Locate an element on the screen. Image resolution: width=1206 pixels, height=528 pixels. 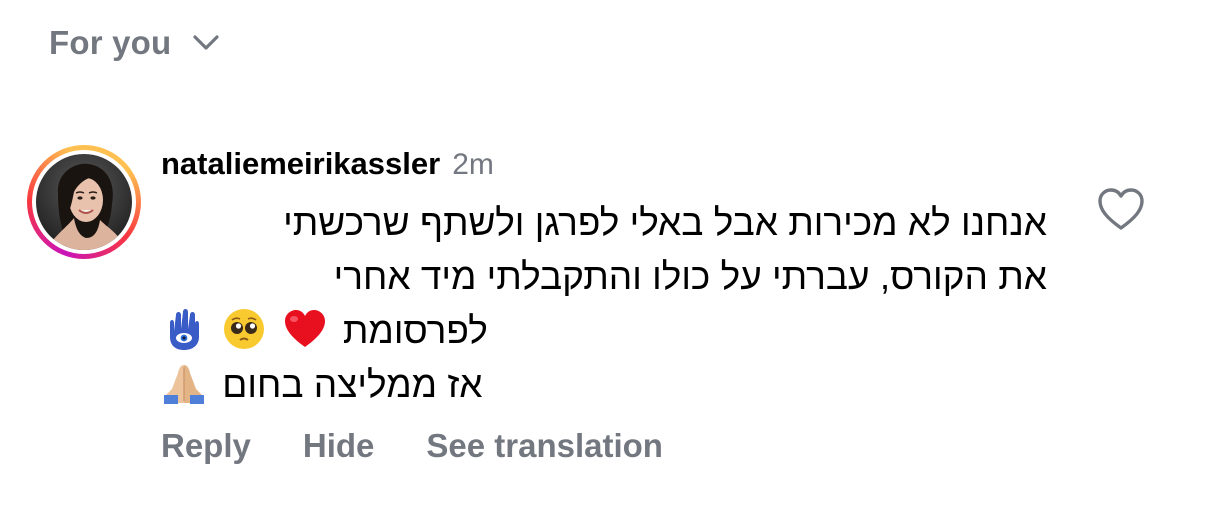
red-heart-emoji is located at coordinates (304, 328).